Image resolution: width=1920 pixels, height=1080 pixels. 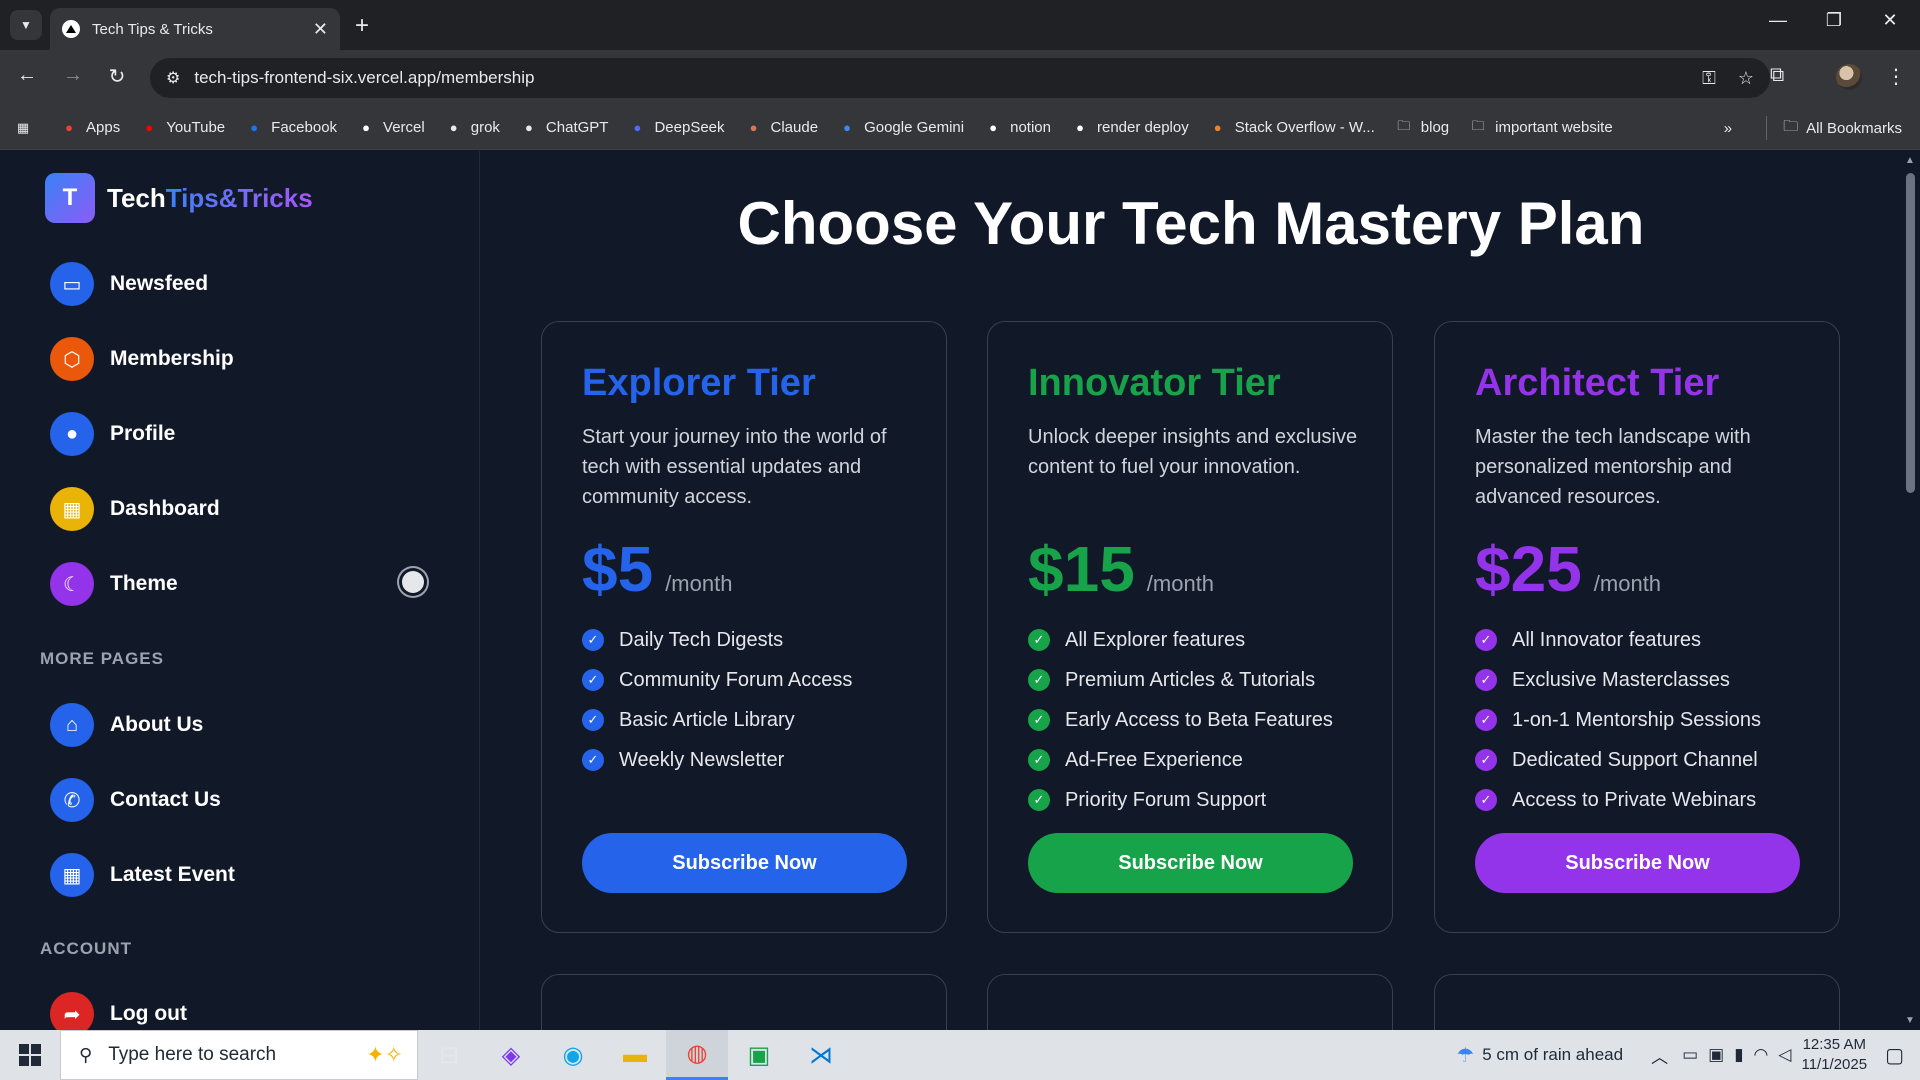 I want to click on feature-label: Priority Forum Support, so click(x=1166, y=799).